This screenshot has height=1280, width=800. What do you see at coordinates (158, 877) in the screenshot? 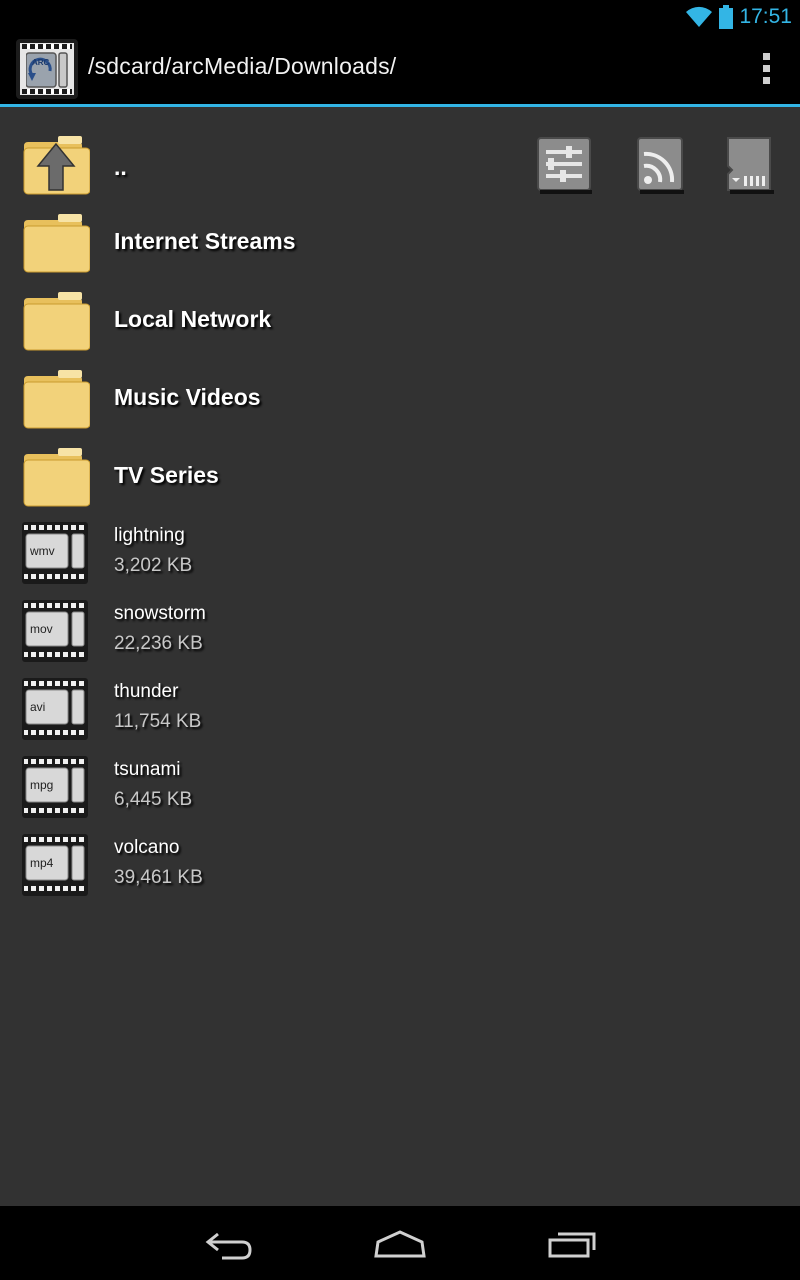
I see `file-size: 39,461 KB` at bounding box center [158, 877].